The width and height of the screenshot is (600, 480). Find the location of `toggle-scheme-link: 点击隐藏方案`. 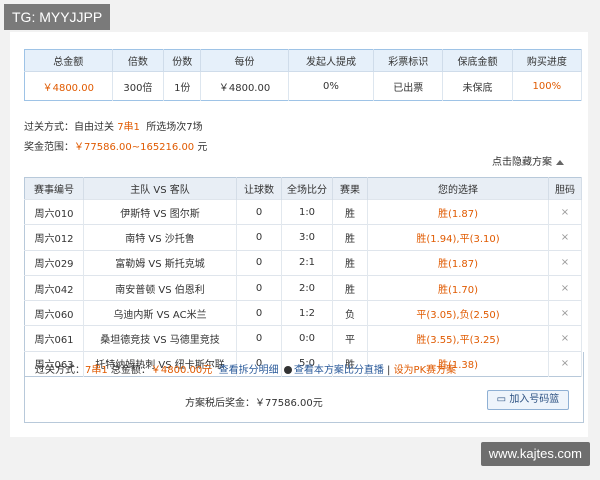

toggle-scheme-link: 点击隐藏方案 is located at coordinates (528, 160).